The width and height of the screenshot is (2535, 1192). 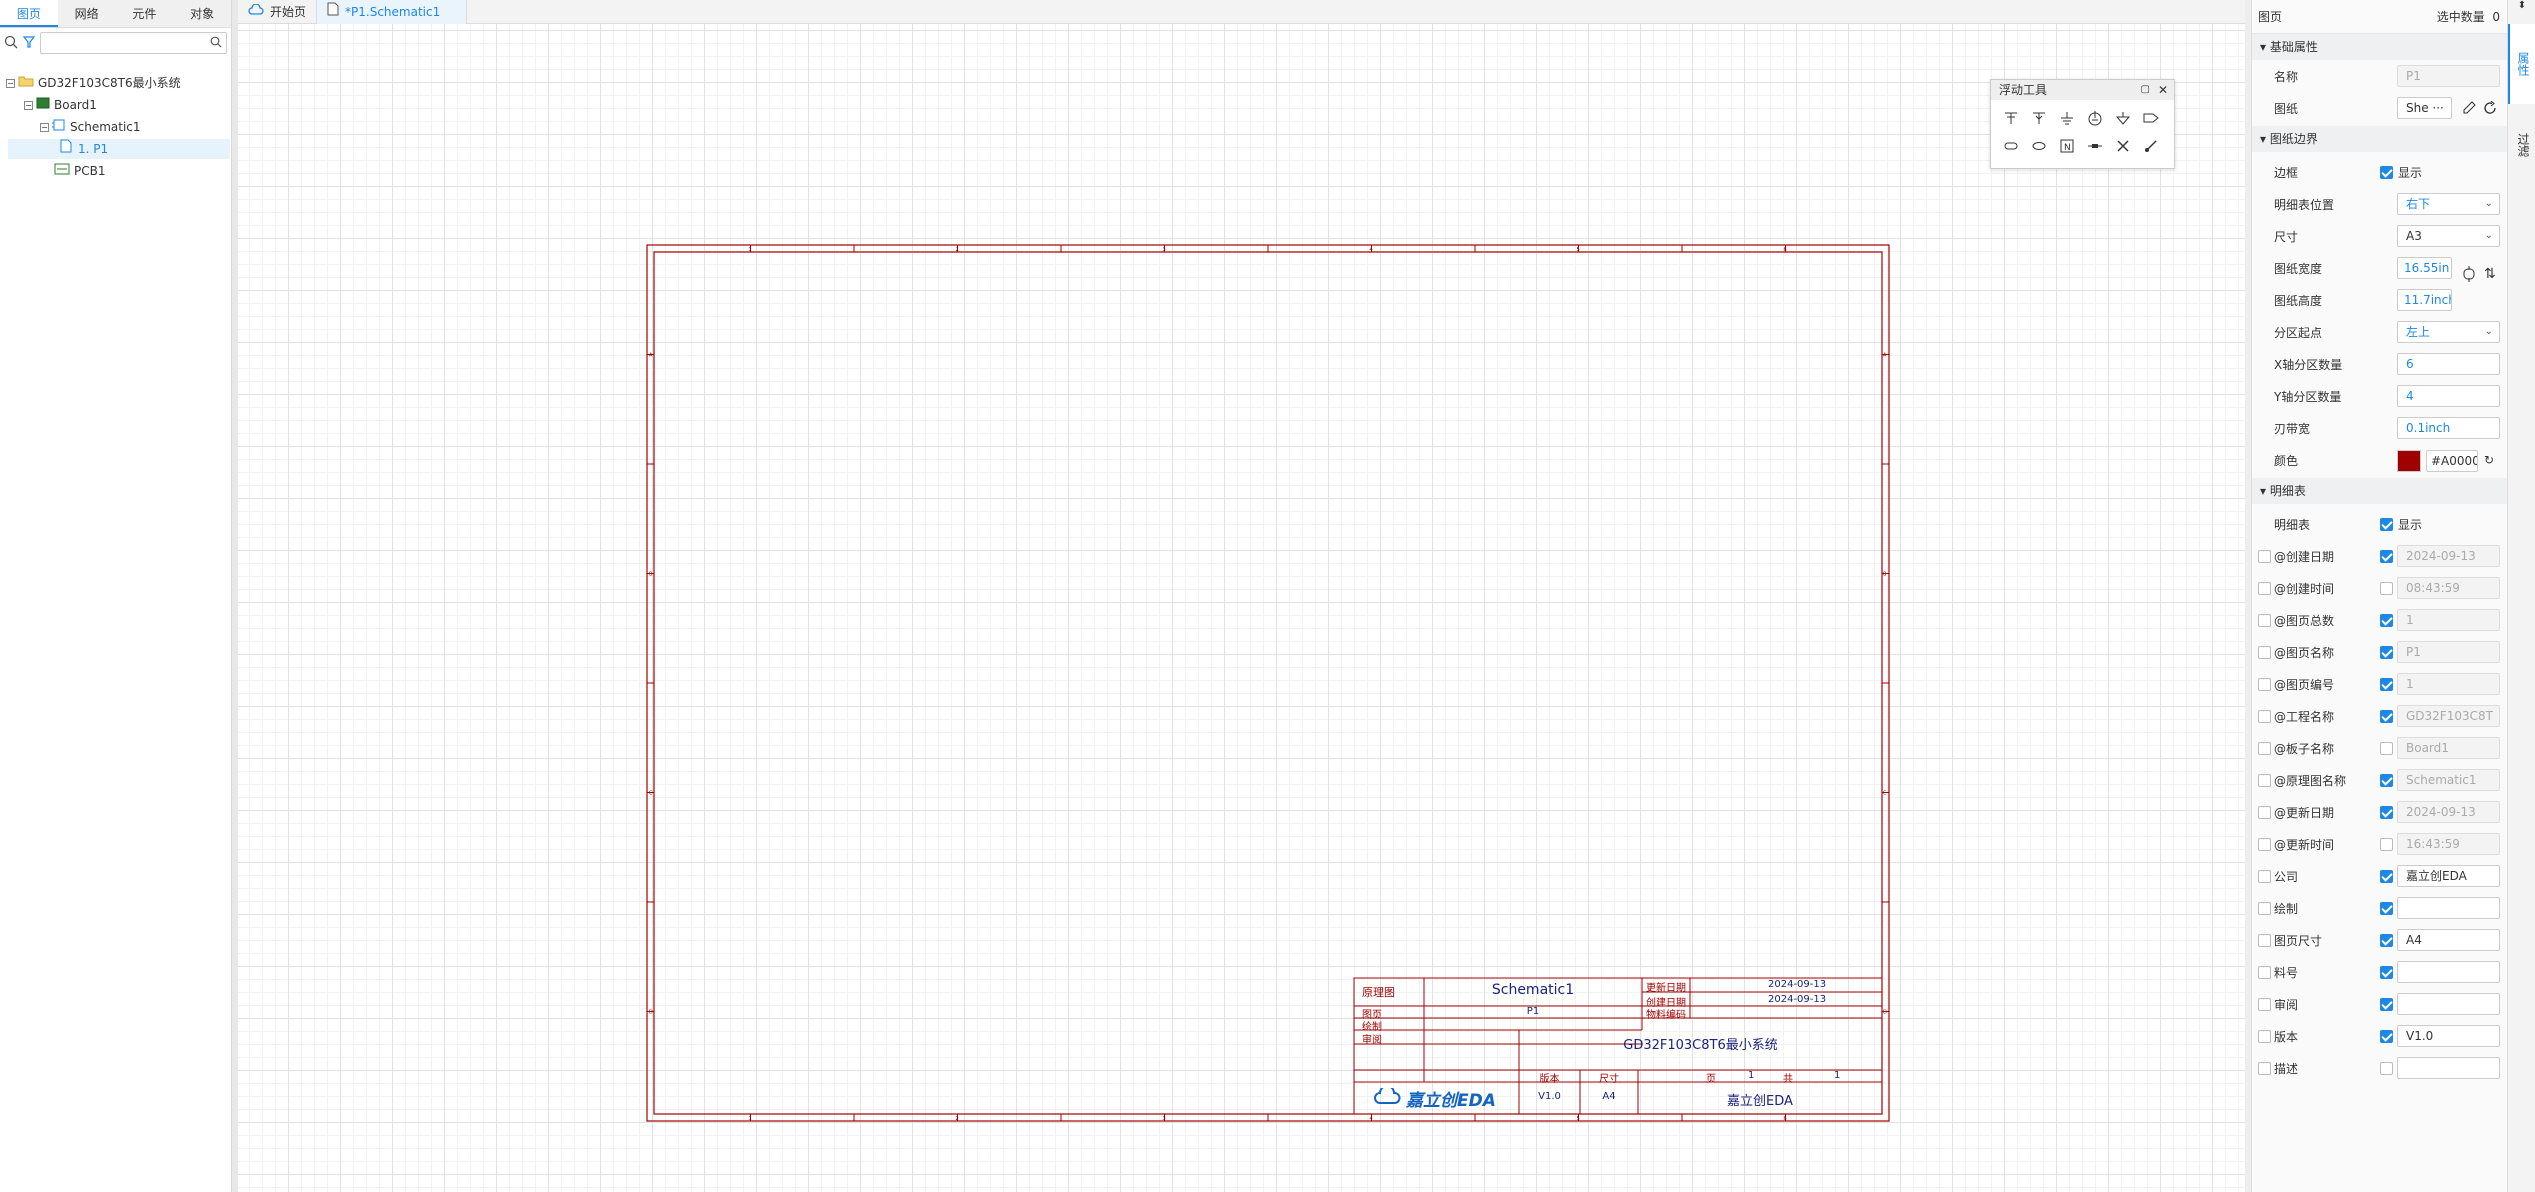 I want to click on maximize-icon: ▢, so click(x=2144, y=90).